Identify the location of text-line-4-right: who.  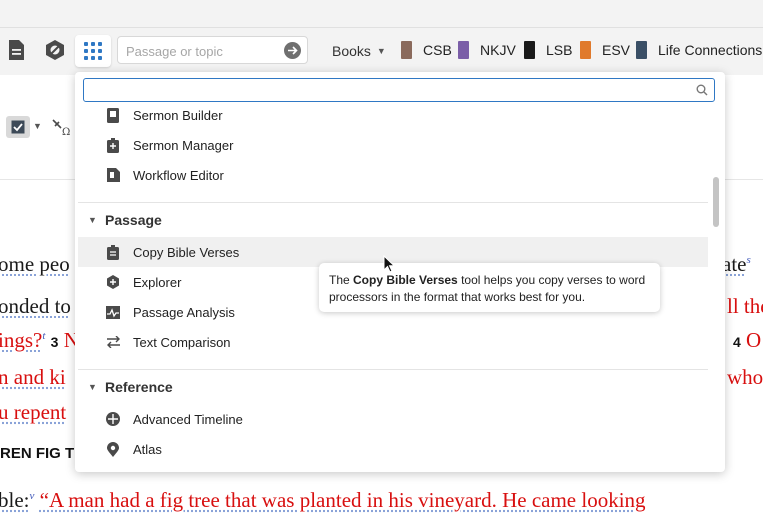
(745, 377).